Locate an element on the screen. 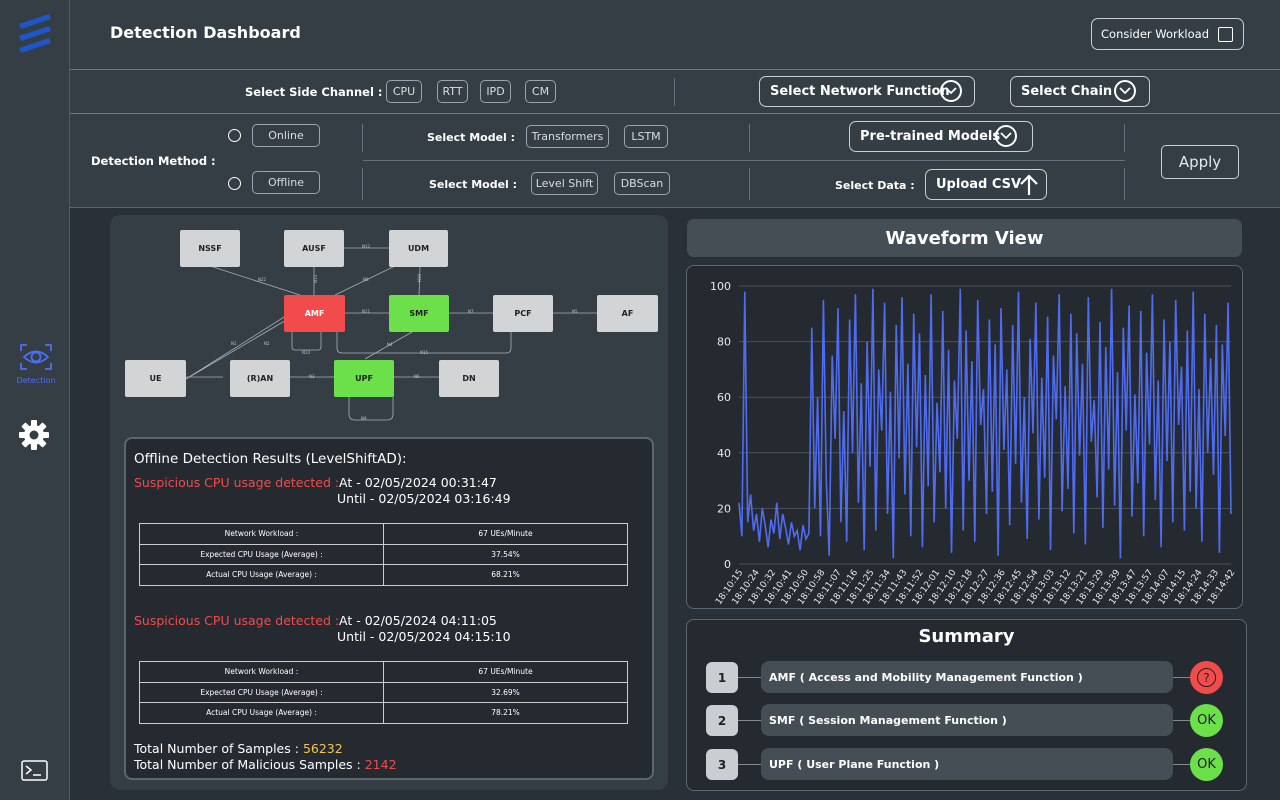 This screenshot has height=800, width=1280. offline-chip: Offline is located at coordinates (286, 182).